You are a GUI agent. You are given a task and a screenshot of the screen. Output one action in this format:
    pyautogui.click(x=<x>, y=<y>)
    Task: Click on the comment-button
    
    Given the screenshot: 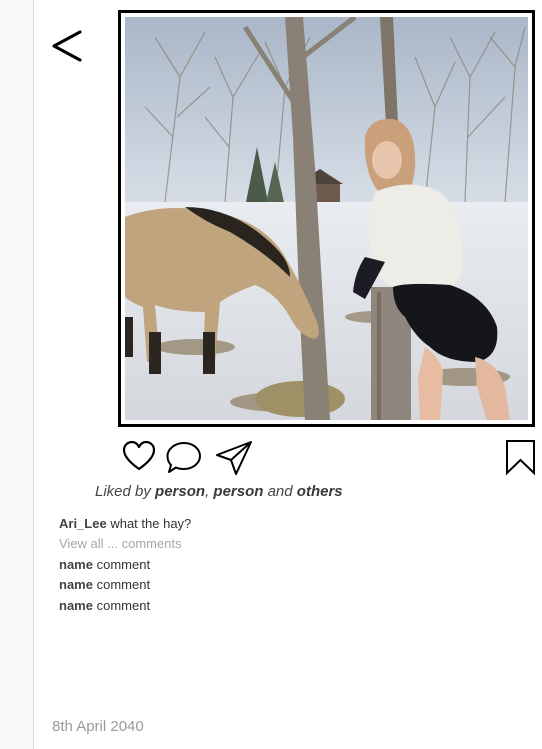 What is the action you would take?
    pyautogui.click(x=184, y=458)
    